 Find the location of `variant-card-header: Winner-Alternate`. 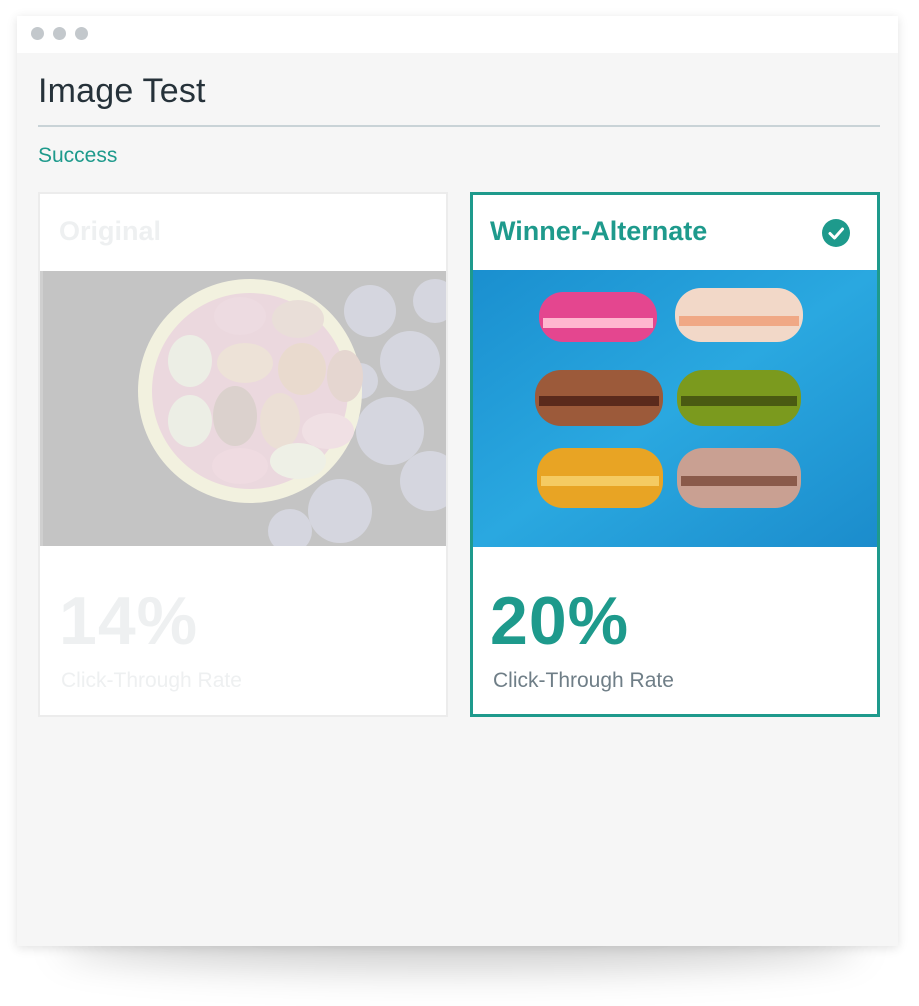

variant-card-header: Winner-Alternate is located at coordinates (675, 233).